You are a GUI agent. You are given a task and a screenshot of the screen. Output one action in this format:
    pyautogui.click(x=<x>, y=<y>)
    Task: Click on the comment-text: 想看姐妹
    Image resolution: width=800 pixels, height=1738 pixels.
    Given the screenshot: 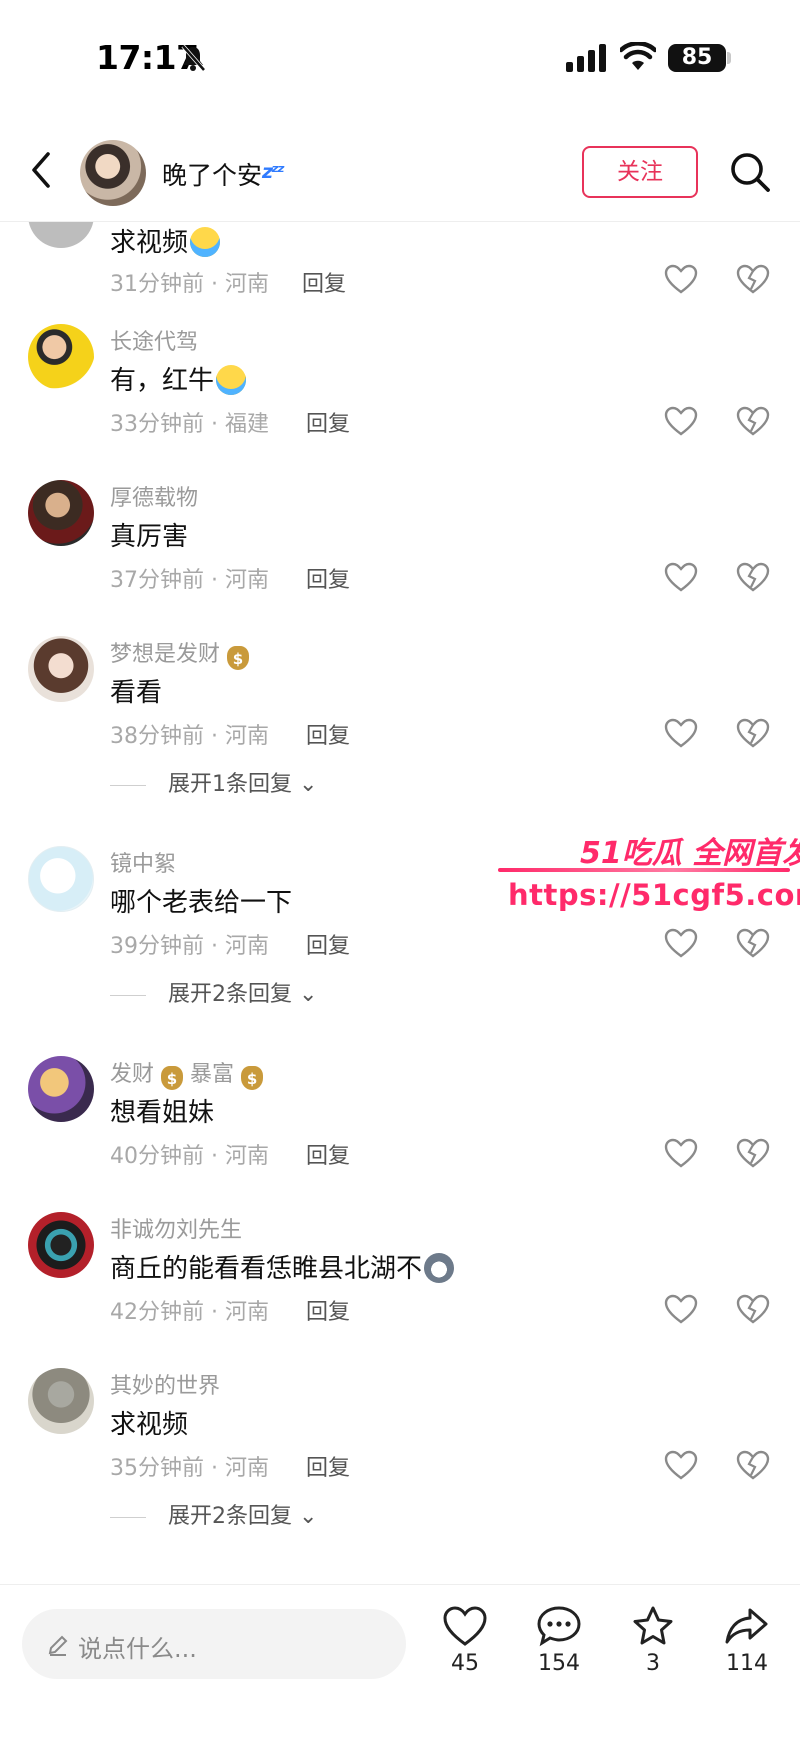 What is the action you would take?
    pyautogui.click(x=162, y=1110)
    